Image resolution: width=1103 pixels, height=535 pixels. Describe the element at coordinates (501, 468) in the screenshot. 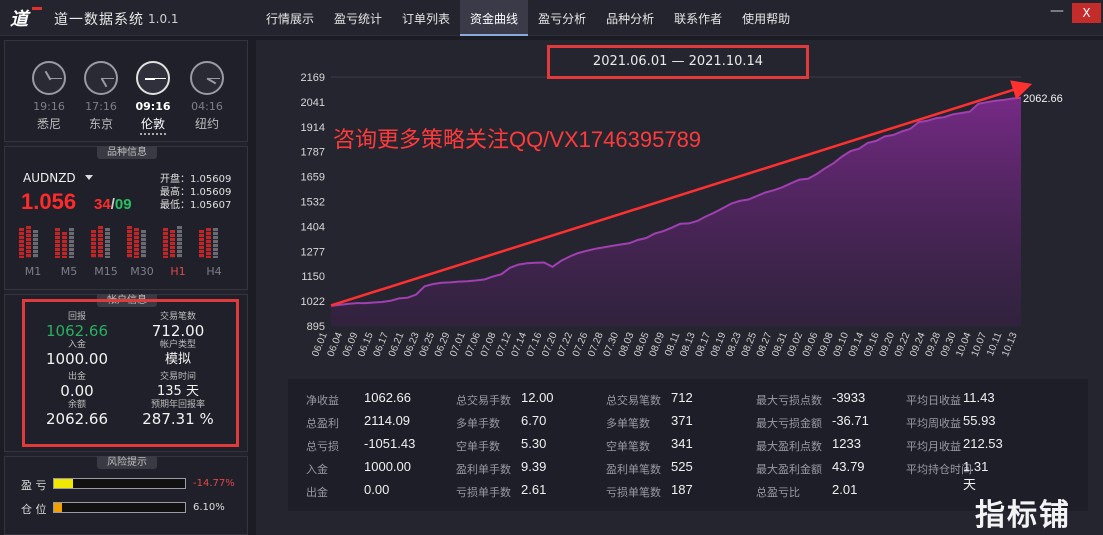

I see `stat-item: 盈利单手数 9.39` at that location.